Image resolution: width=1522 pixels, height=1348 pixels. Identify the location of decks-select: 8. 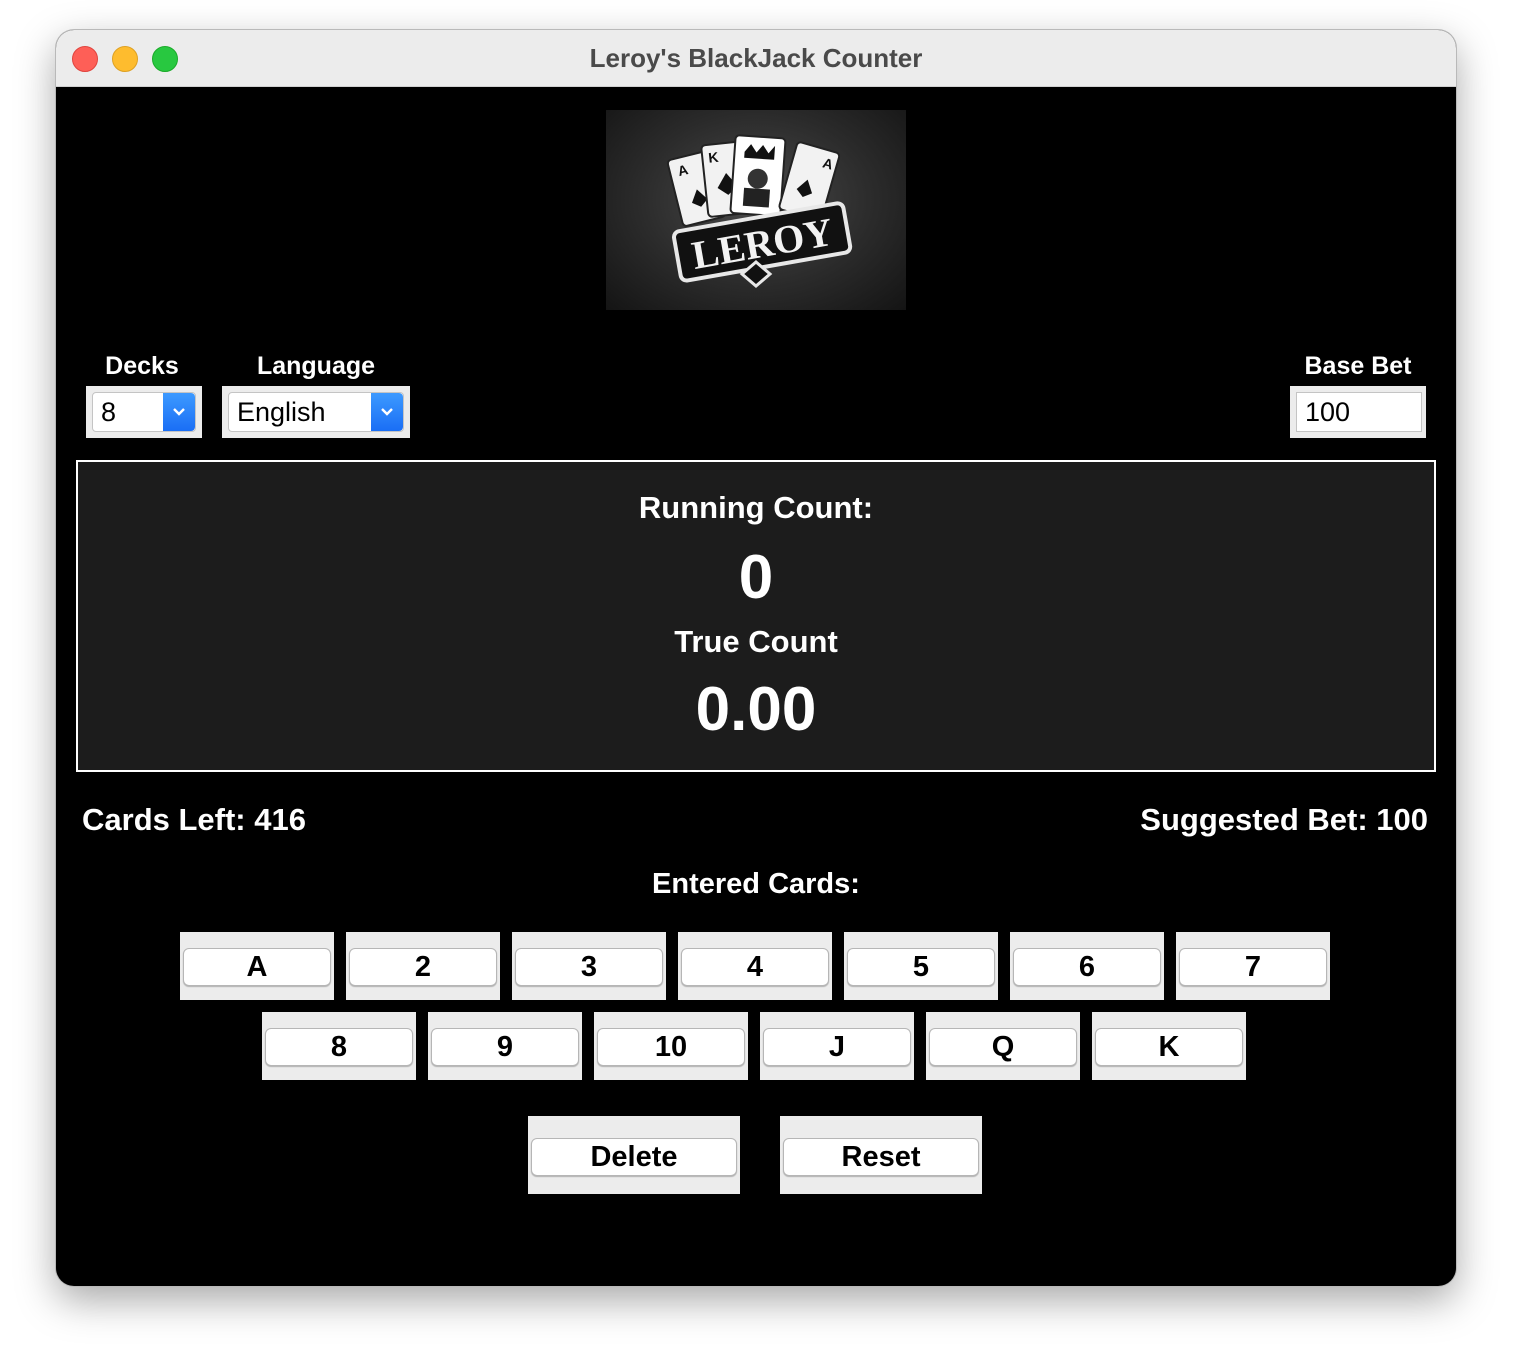
(144, 412).